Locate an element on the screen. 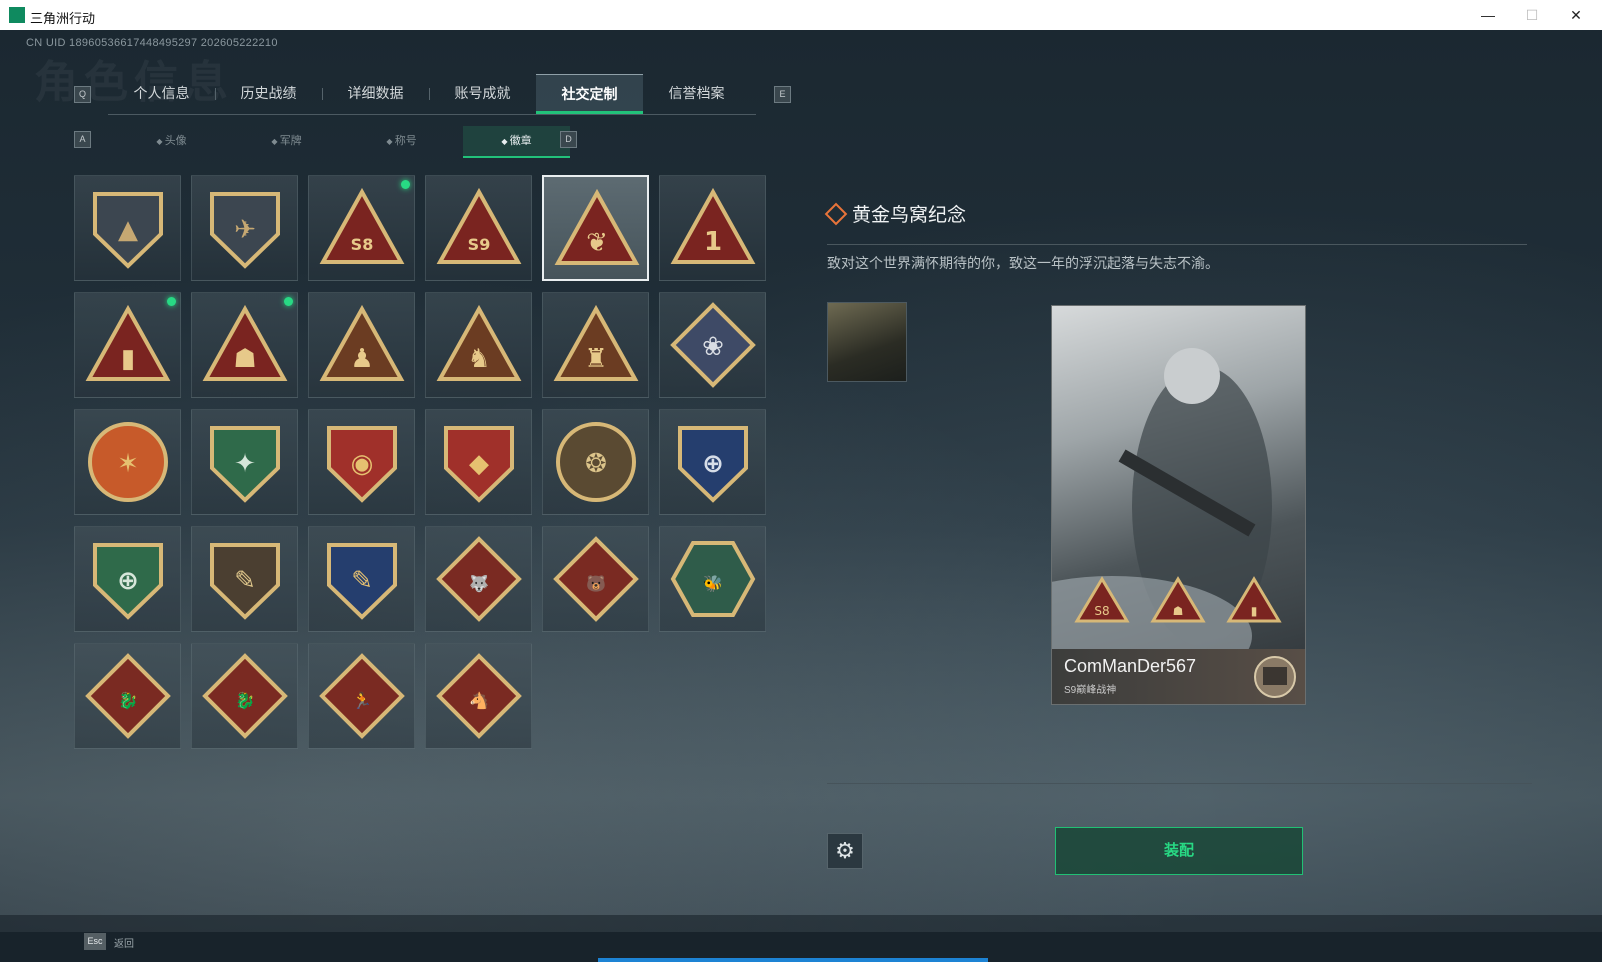 This screenshot has width=1602, height=962. badge-slot: 🏃 is located at coordinates (361, 696).